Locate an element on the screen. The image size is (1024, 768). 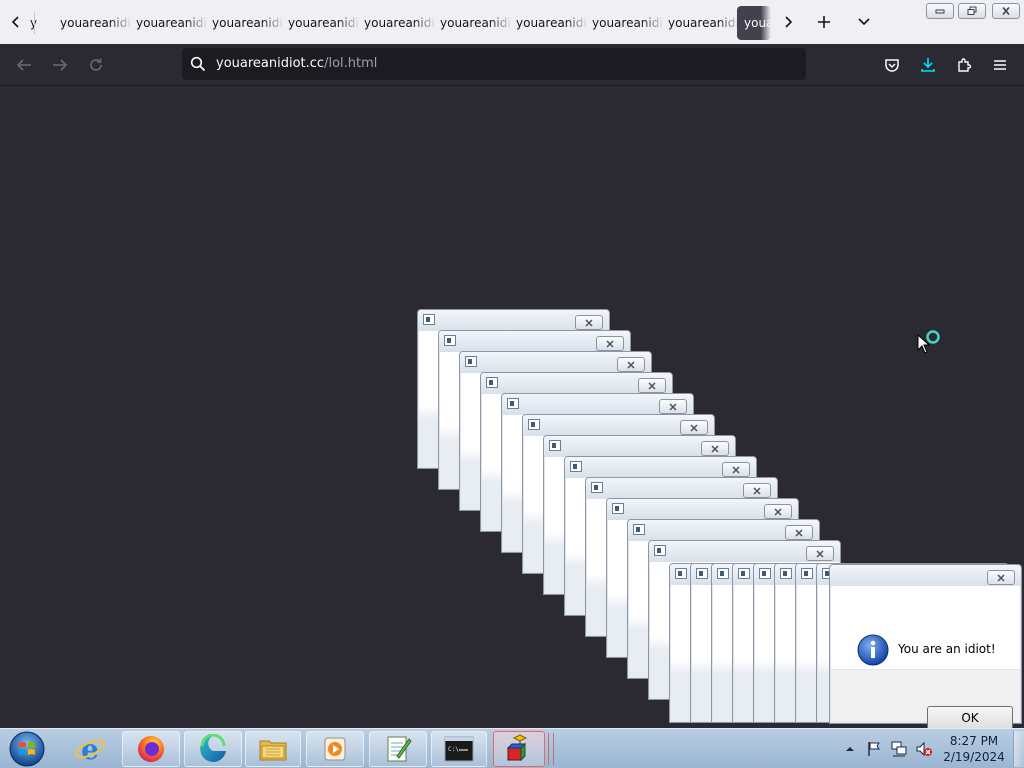
extensions-button is located at coordinates (964, 65).